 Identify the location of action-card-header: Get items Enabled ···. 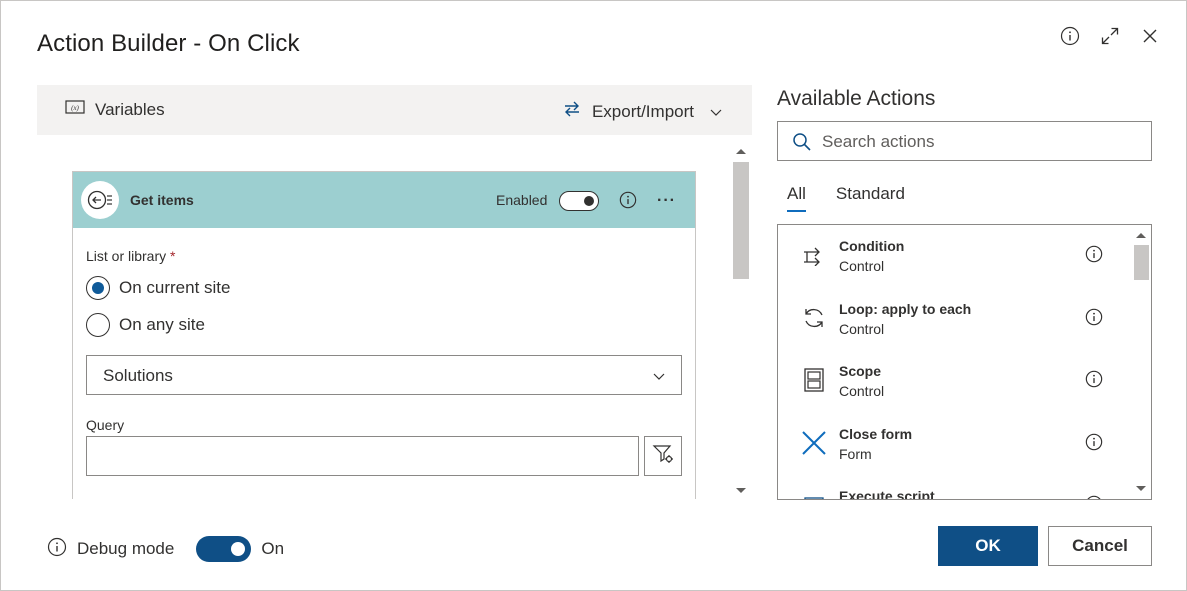
(384, 200).